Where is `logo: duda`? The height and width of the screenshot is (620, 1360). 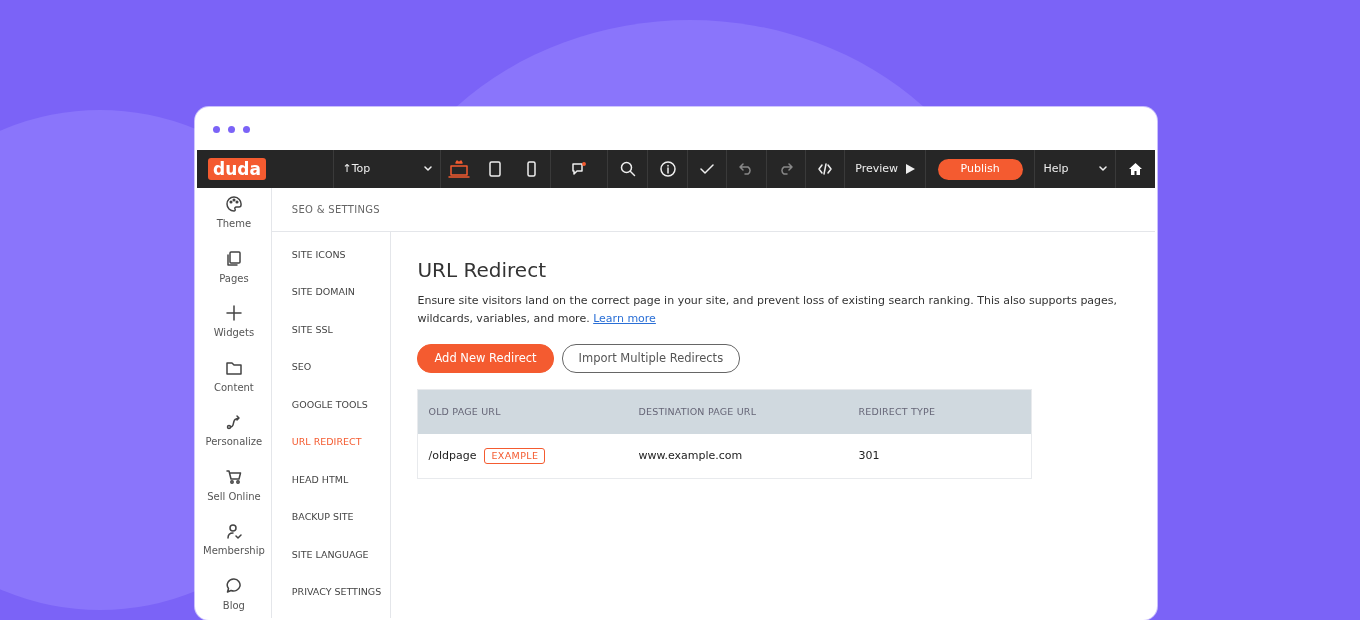
logo: duda is located at coordinates (237, 169).